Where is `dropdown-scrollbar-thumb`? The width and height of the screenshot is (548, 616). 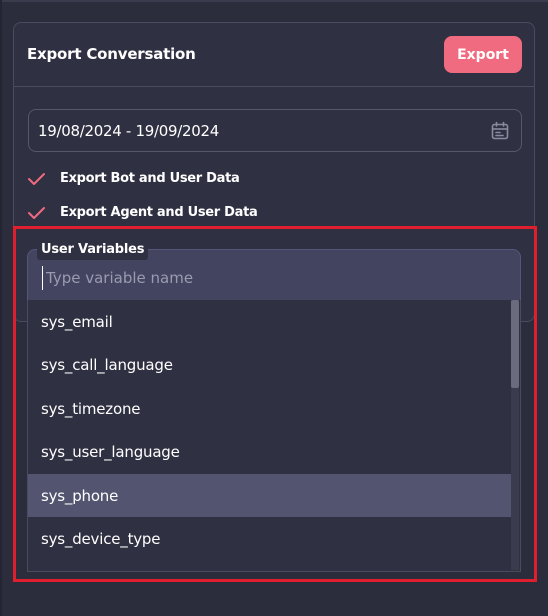
dropdown-scrollbar-thumb is located at coordinates (515, 344).